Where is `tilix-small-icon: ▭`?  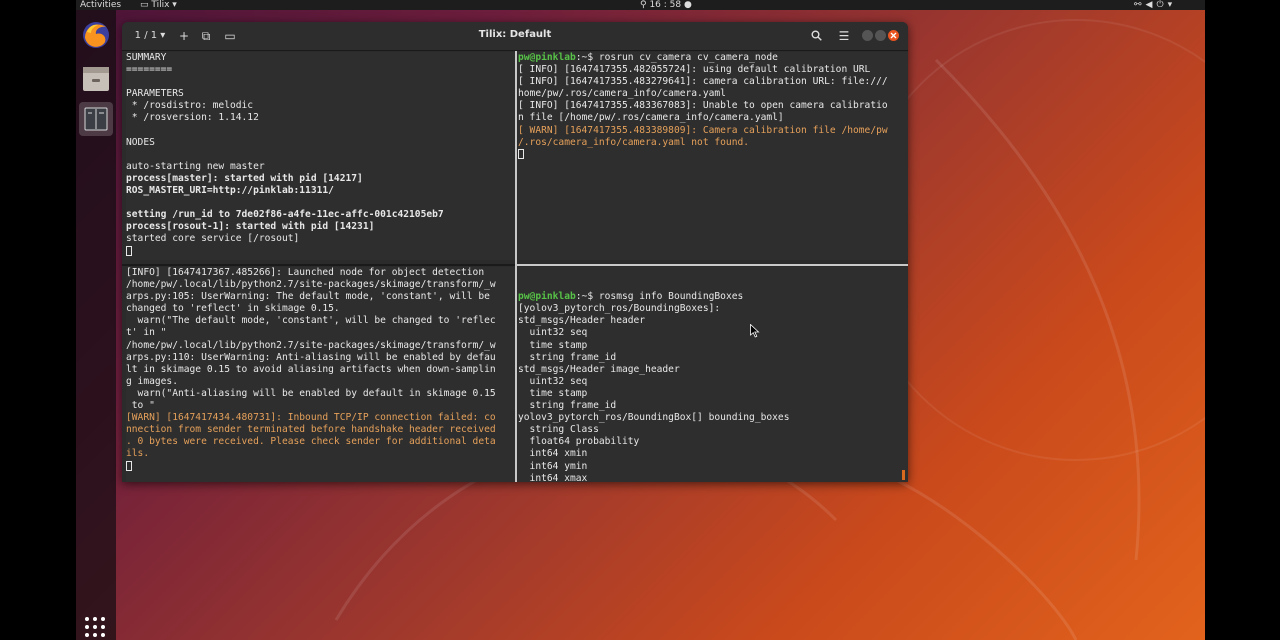 tilix-small-icon: ▭ is located at coordinates (146, 5).